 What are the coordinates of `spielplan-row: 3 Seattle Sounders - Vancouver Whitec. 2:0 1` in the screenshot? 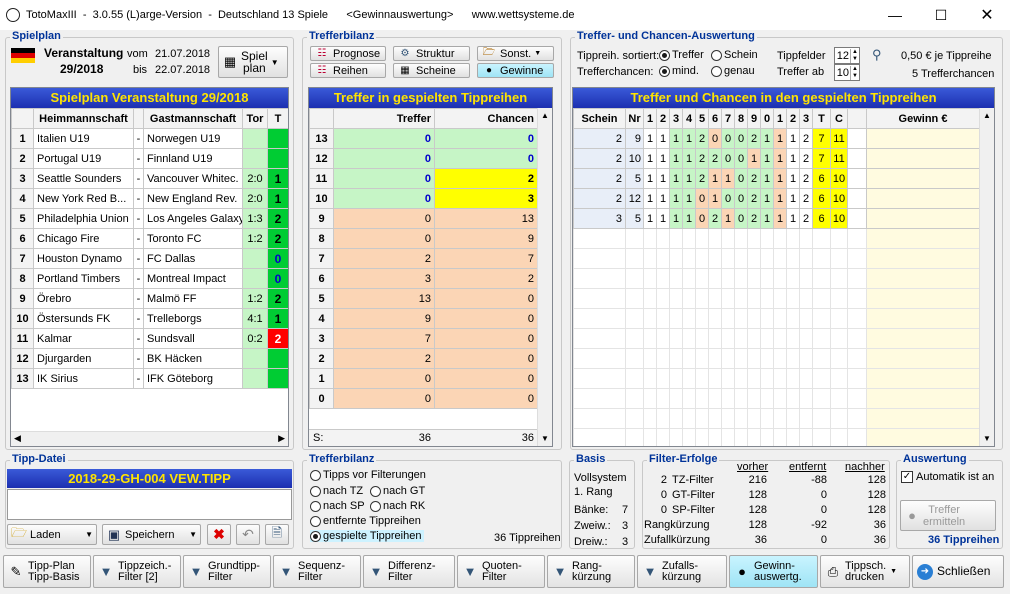 It's located at (149, 178).